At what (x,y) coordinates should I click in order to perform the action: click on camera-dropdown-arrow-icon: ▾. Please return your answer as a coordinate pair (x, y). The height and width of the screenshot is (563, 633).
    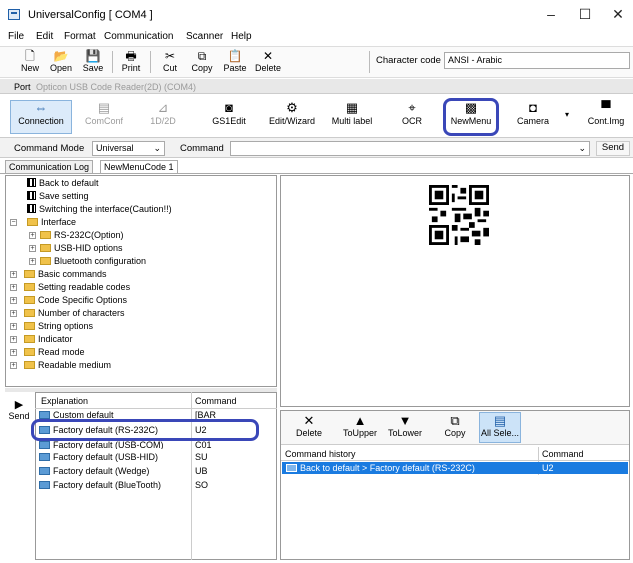
    Looking at the image, I should click on (567, 114).